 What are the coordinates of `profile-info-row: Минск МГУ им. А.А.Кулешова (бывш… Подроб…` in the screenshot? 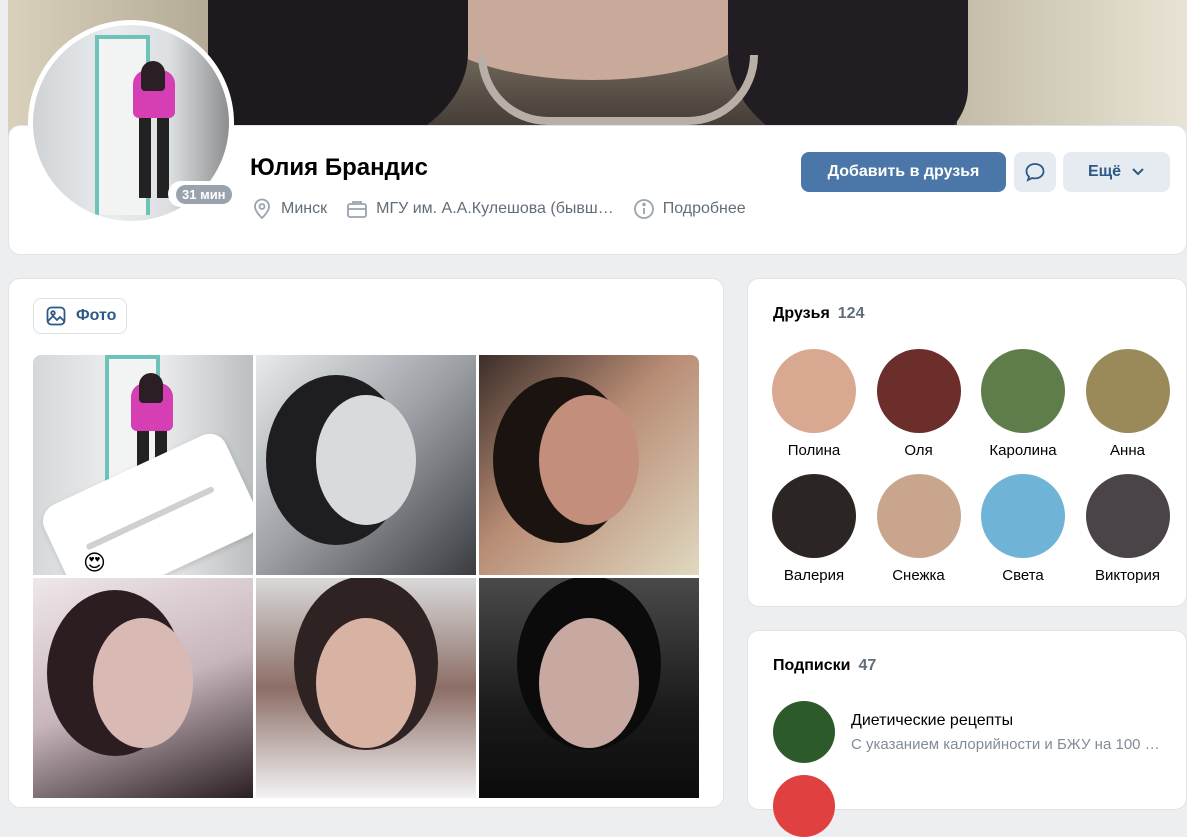 It's located at (498, 209).